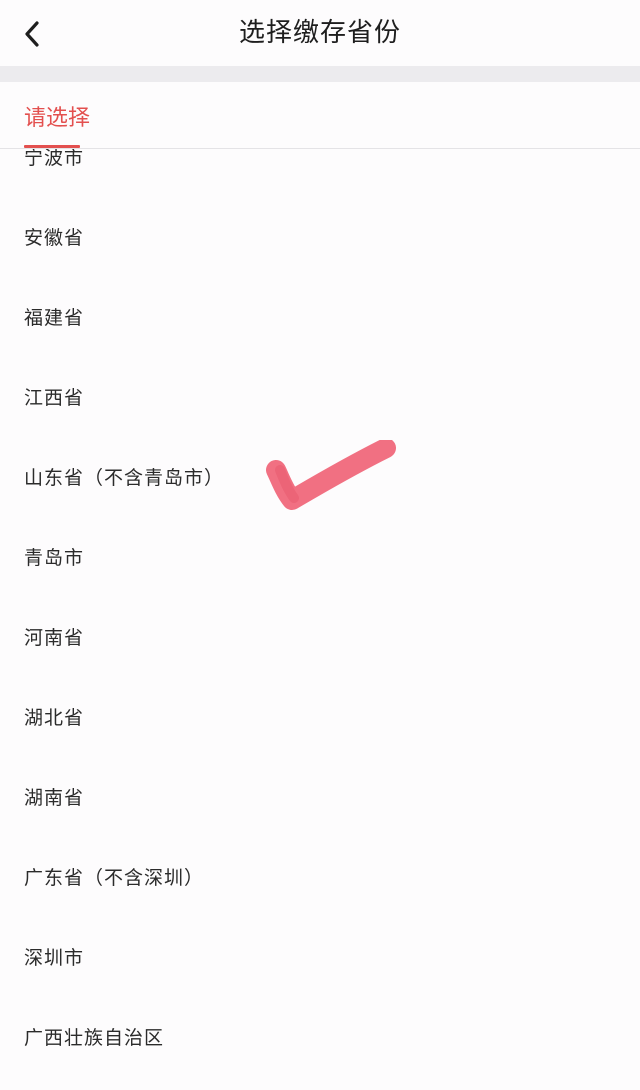  I want to click on list-item: 广西壮族自治区, so click(320, 1038).